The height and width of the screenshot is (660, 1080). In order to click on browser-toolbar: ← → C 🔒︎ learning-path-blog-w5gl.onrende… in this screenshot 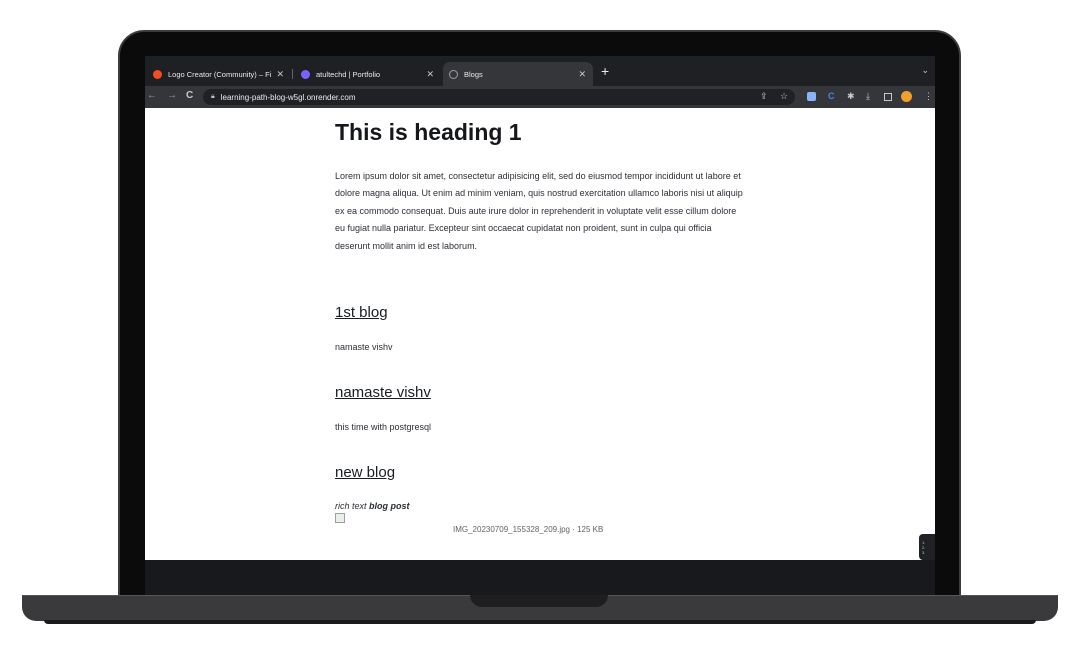, I will do `click(540, 97)`.